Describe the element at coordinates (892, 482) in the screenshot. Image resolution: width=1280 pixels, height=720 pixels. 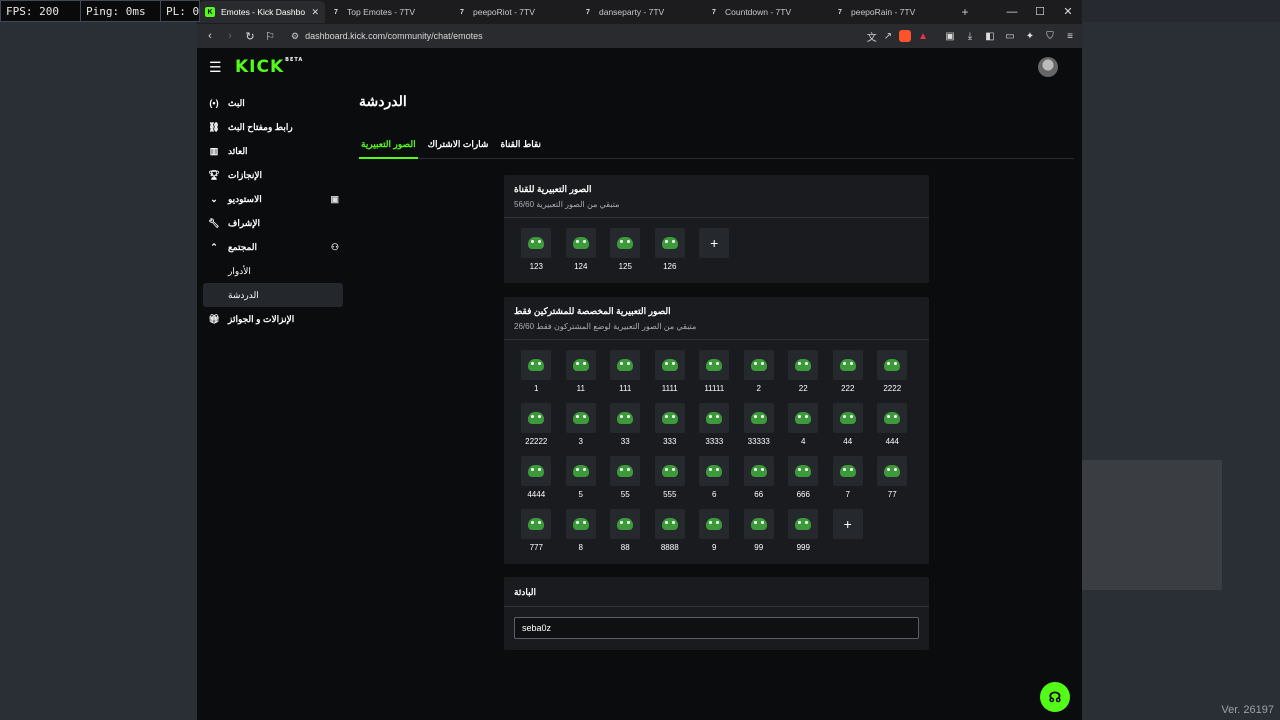
I see `emote-item: 77` at that location.